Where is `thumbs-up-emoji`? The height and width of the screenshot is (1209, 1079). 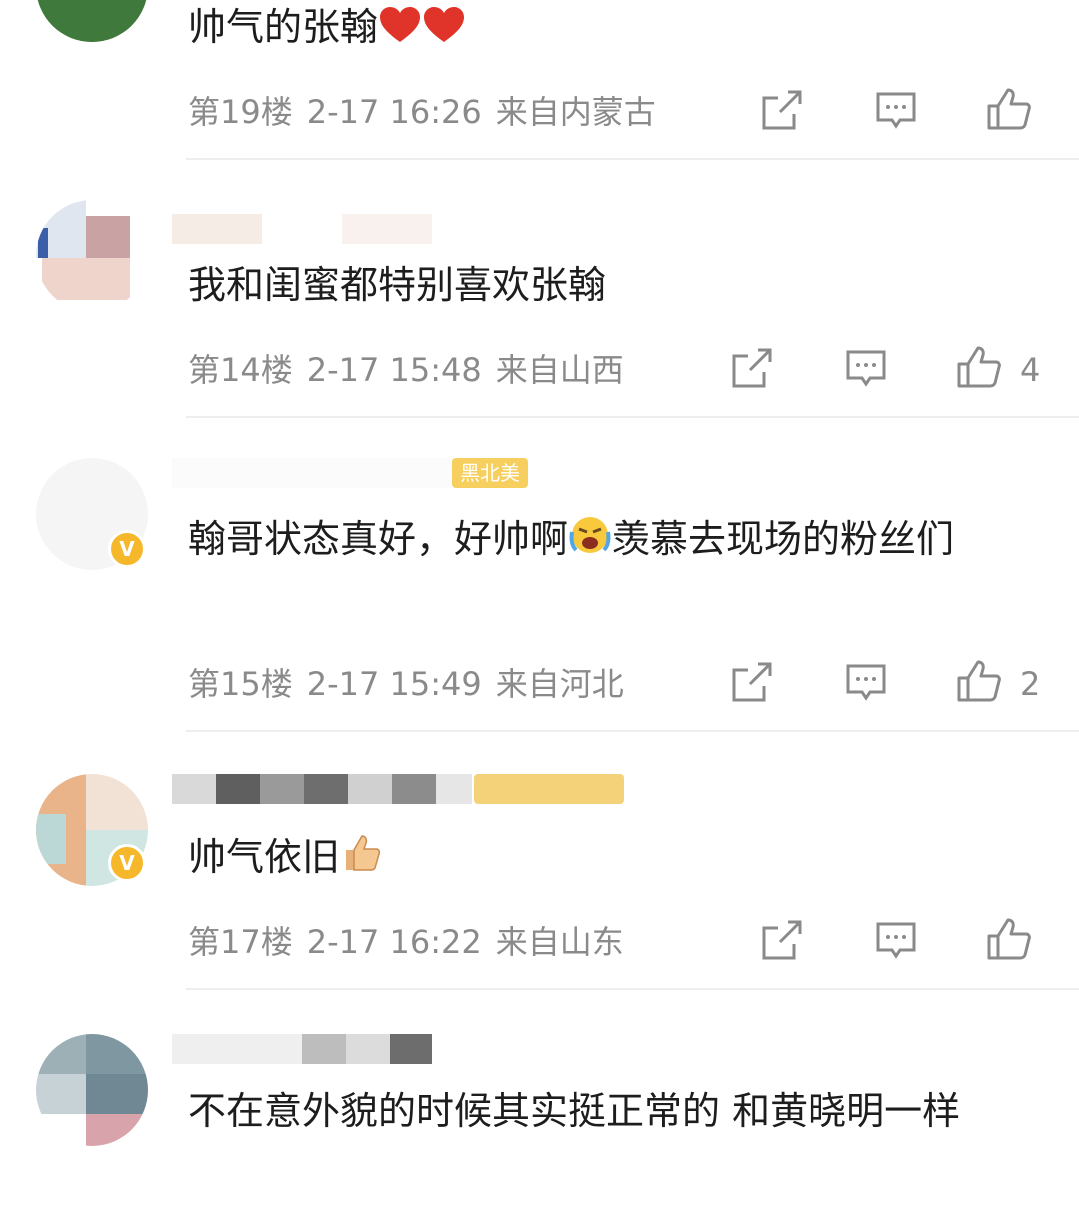
thumbs-up-emoji is located at coordinates (361, 861).